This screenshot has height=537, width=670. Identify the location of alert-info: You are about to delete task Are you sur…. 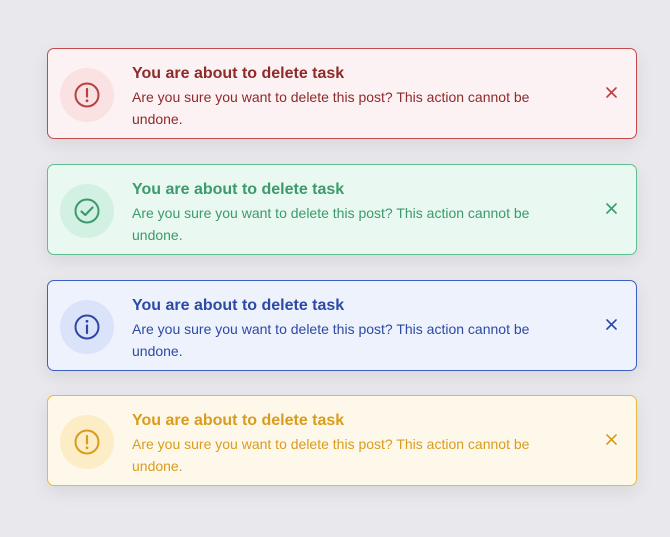
(342, 325).